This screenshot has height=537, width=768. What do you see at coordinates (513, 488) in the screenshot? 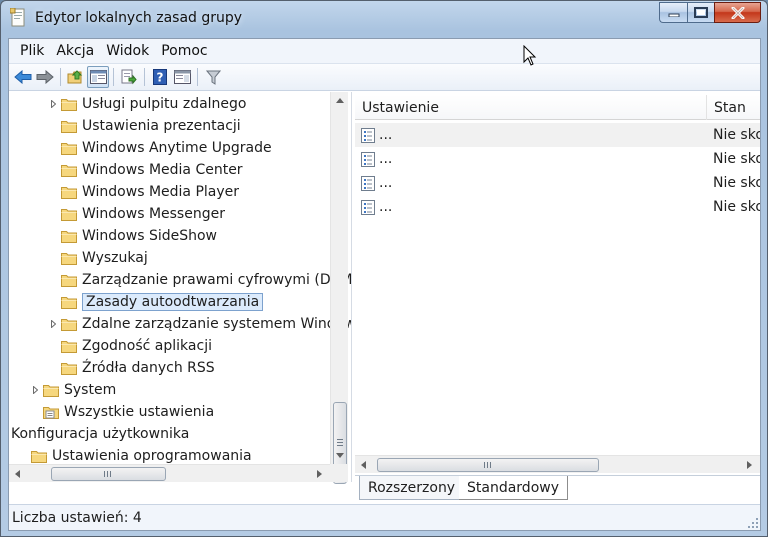
I see `tab-standard: Standardowy` at bounding box center [513, 488].